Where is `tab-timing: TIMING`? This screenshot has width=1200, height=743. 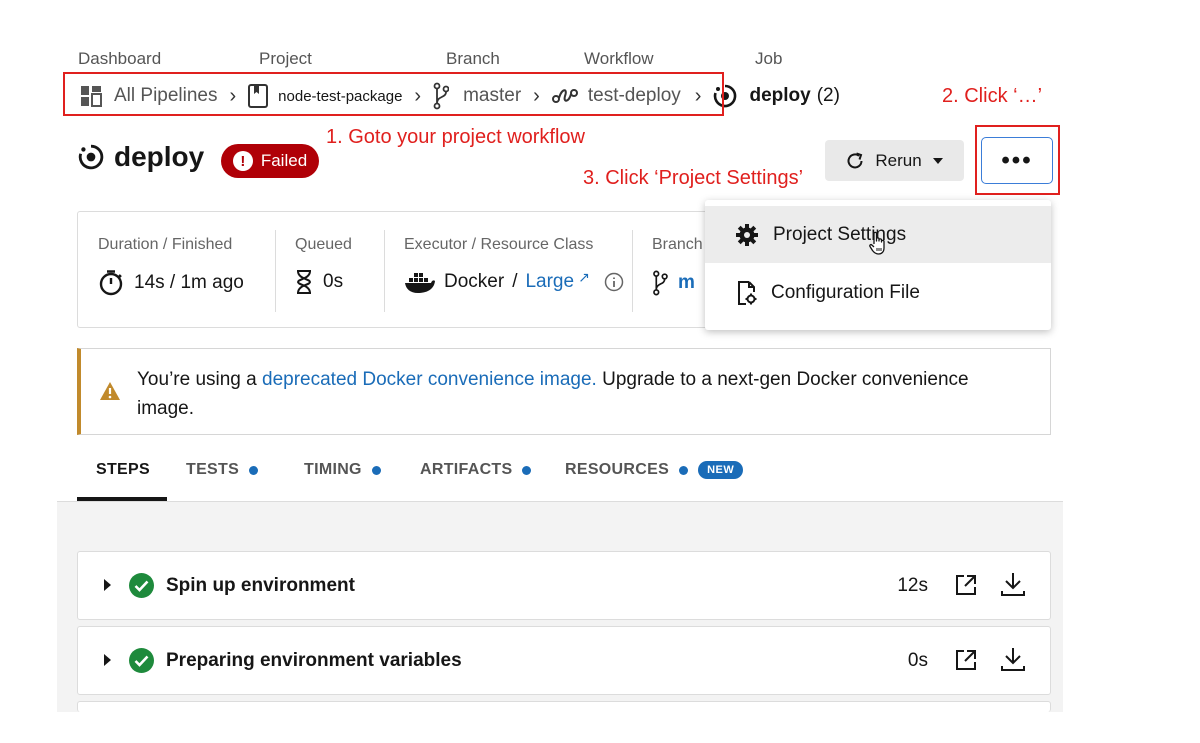 tab-timing: TIMING is located at coordinates (342, 470).